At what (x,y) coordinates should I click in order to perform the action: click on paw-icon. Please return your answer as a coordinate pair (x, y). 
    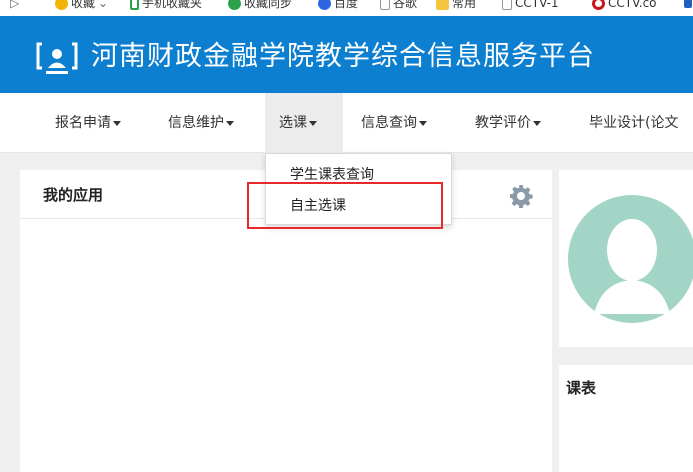
    Looking at the image, I should click on (324, 5).